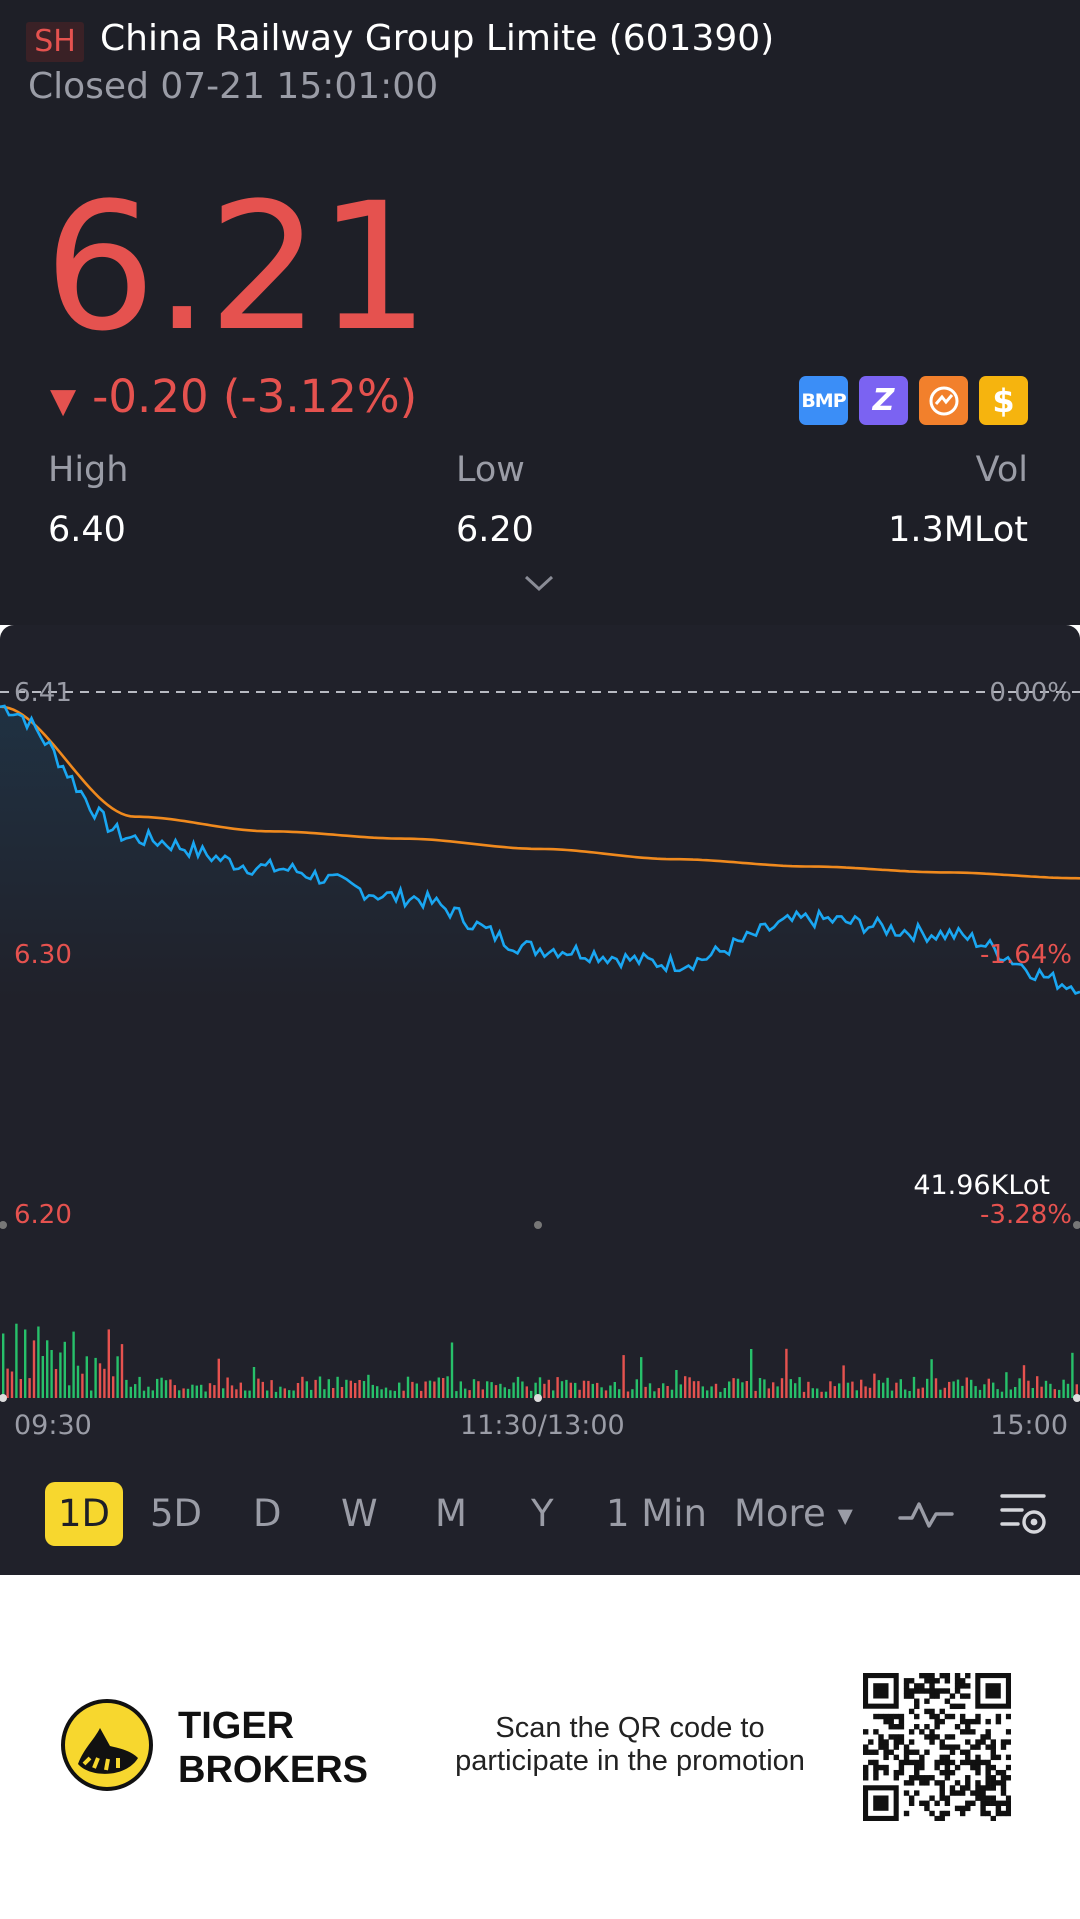 Image resolution: width=1080 pixels, height=1919 pixels. What do you see at coordinates (937, 1747) in the screenshot?
I see `qr-code` at bounding box center [937, 1747].